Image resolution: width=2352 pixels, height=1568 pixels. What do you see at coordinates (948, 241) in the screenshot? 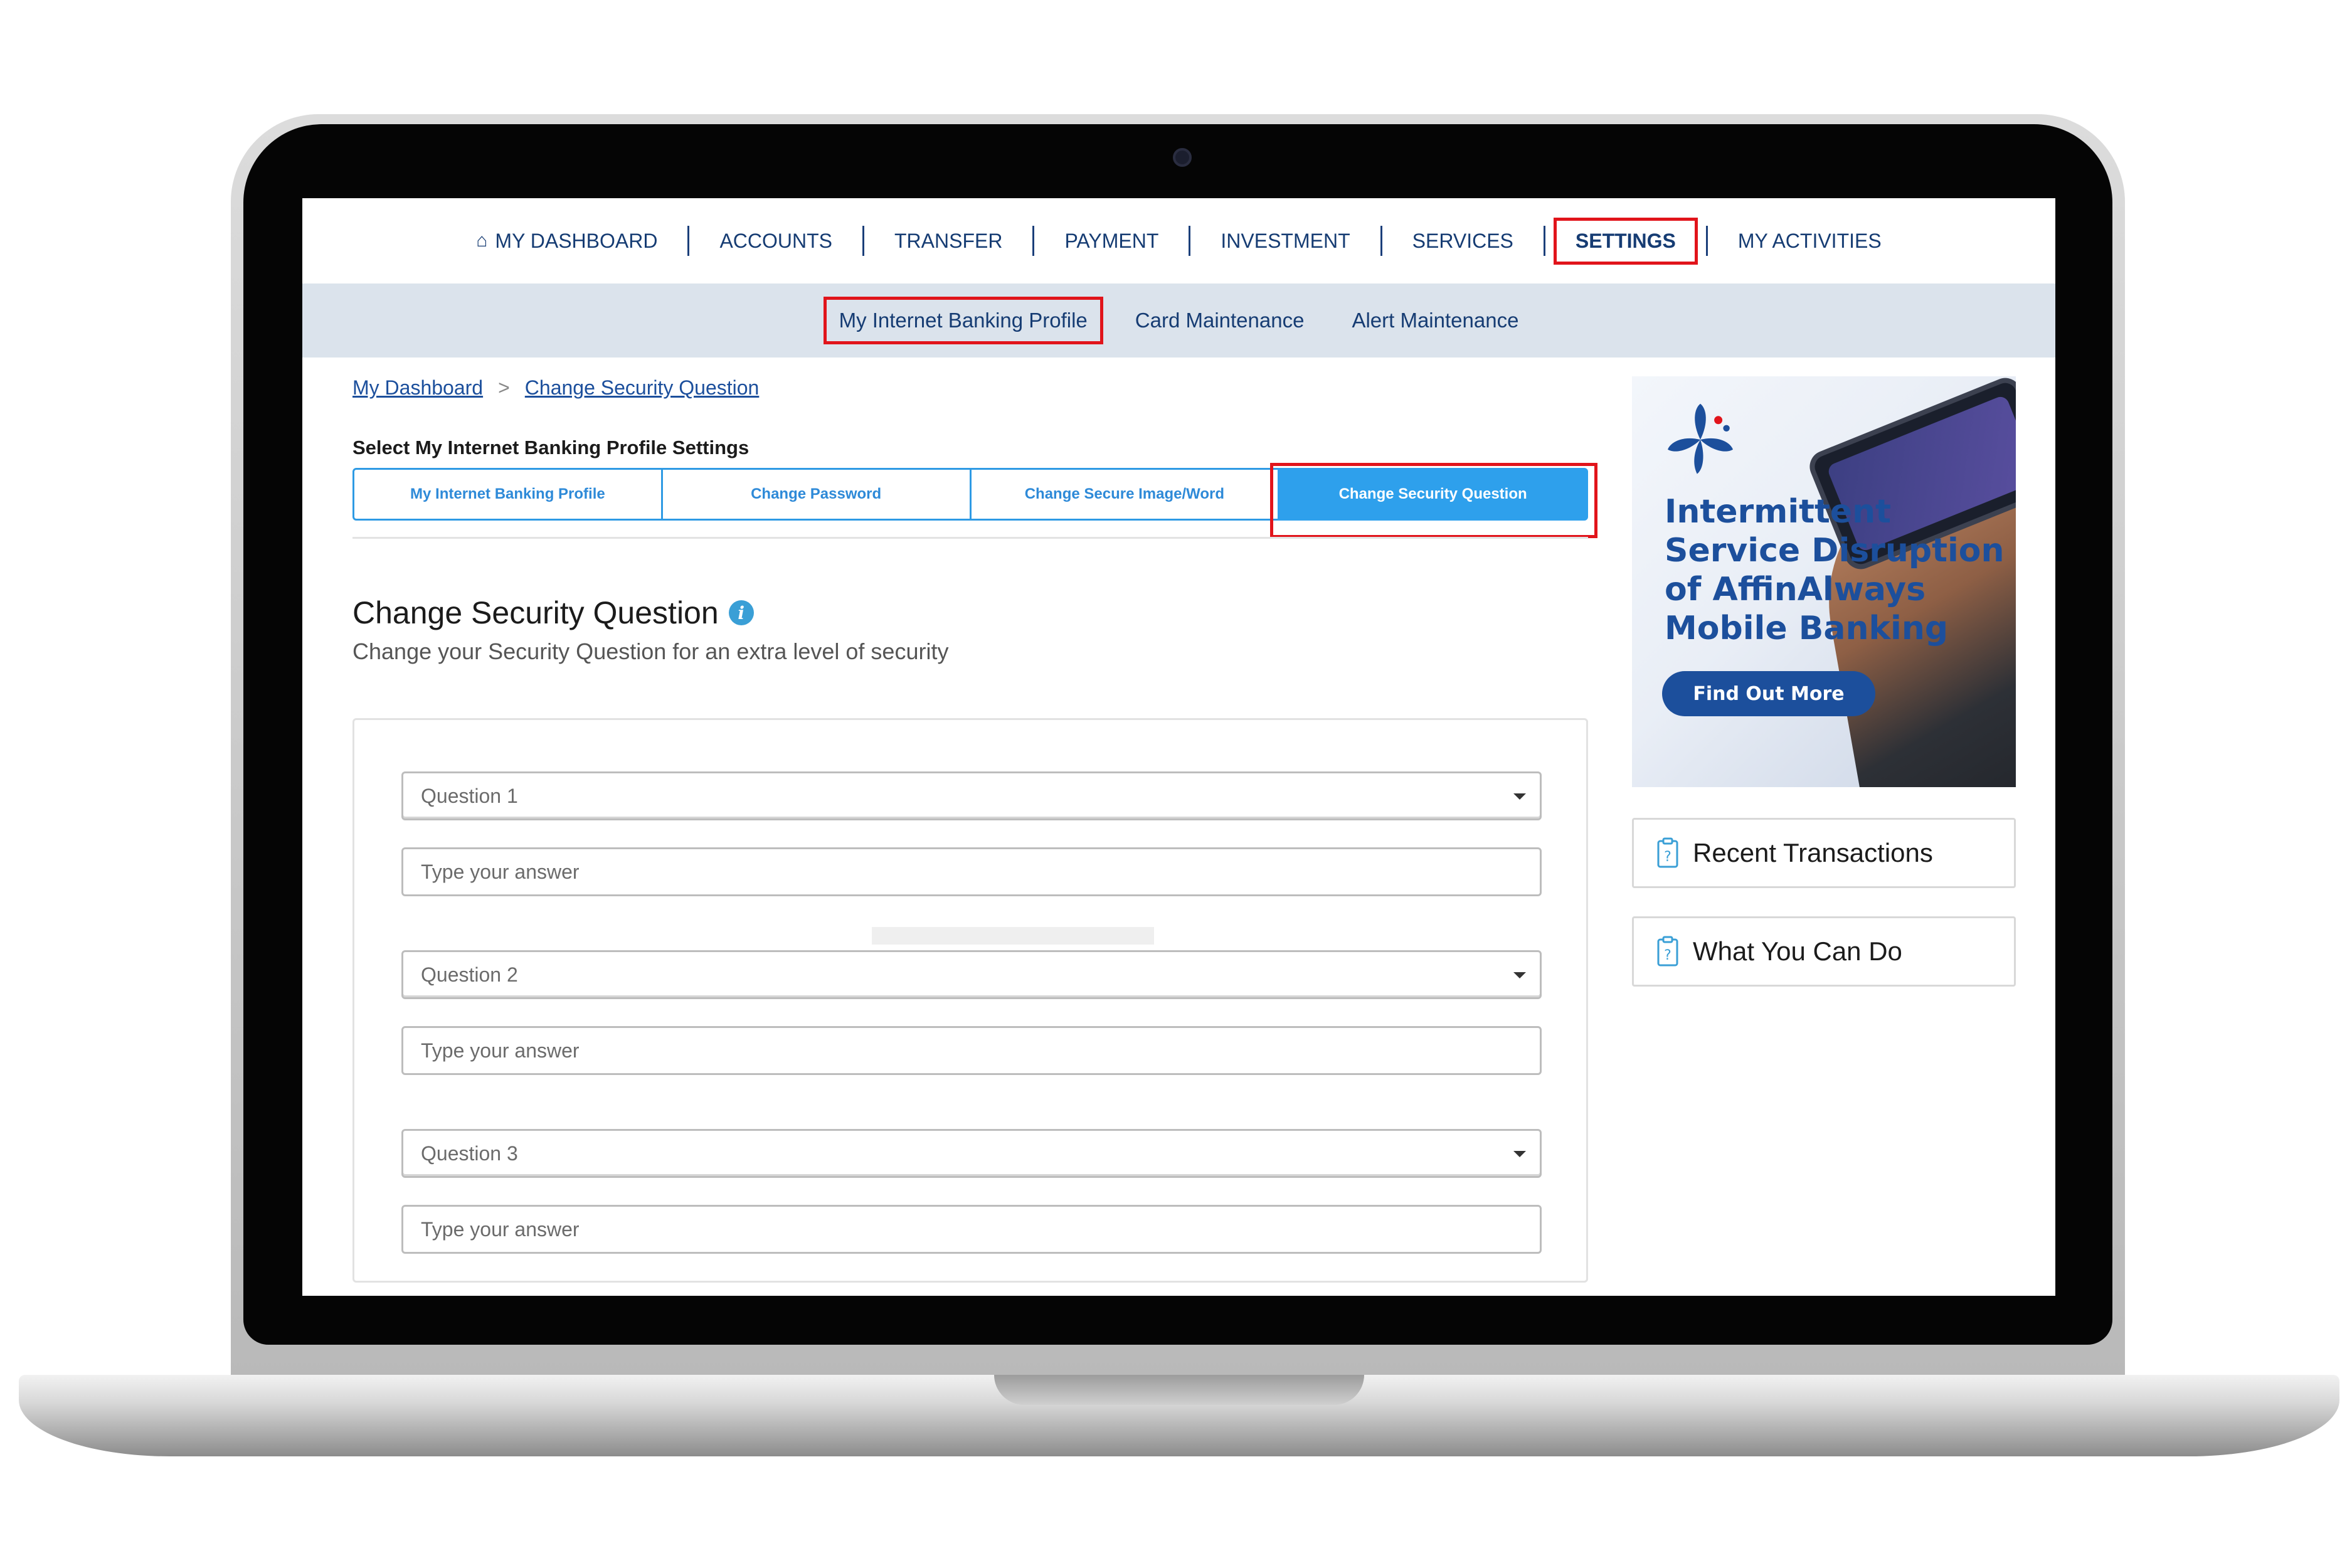
I see `nav-transfer: TRANSFER` at bounding box center [948, 241].